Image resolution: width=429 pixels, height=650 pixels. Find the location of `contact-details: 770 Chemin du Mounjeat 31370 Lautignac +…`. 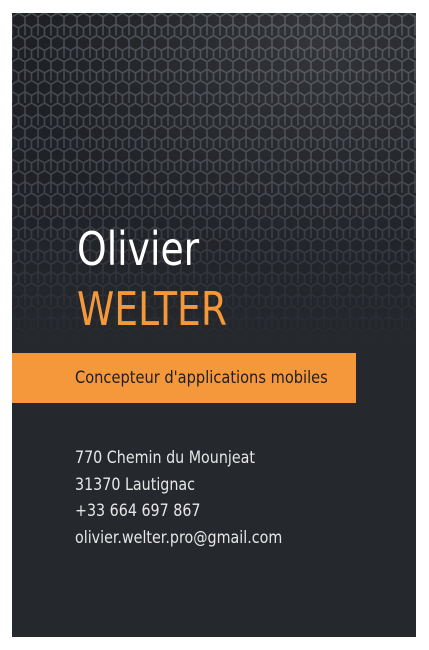

contact-details: 770 Chemin du Mounjeat 31370 Lautignac +… is located at coordinates (198, 498).